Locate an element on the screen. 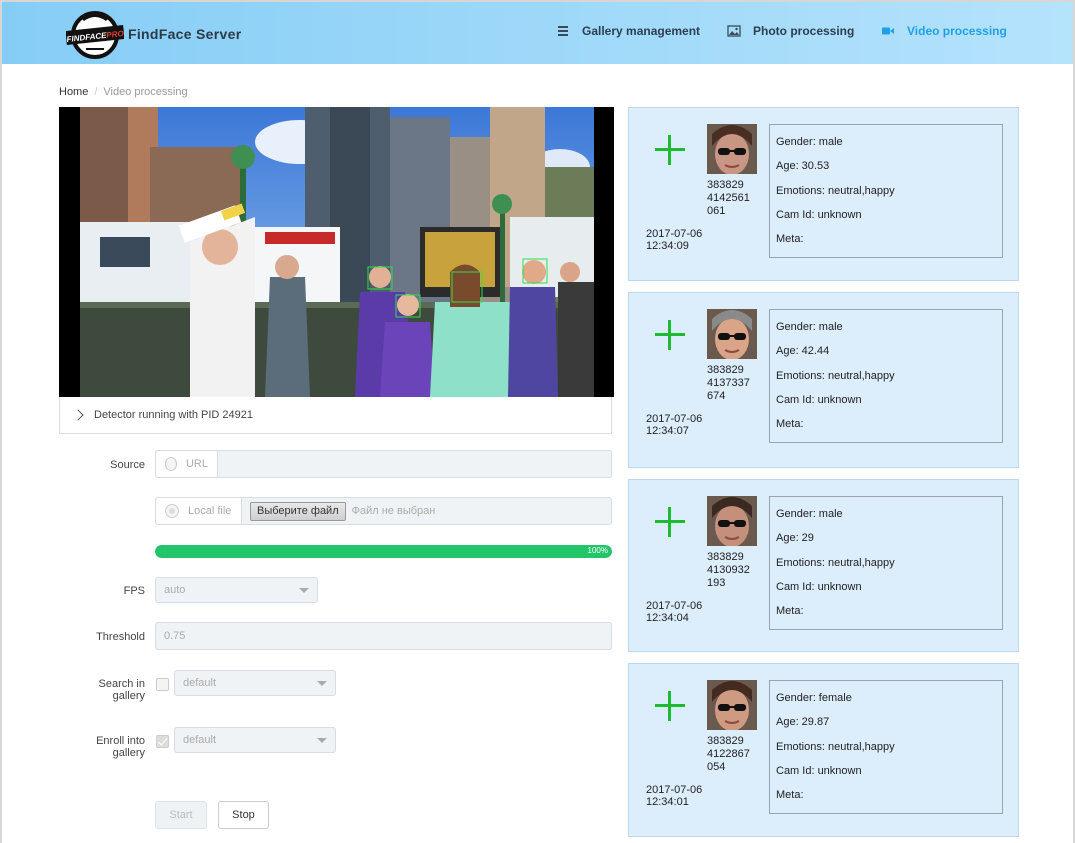 This screenshot has width=1075, height=843. fps-select: auto is located at coordinates (236, 590).